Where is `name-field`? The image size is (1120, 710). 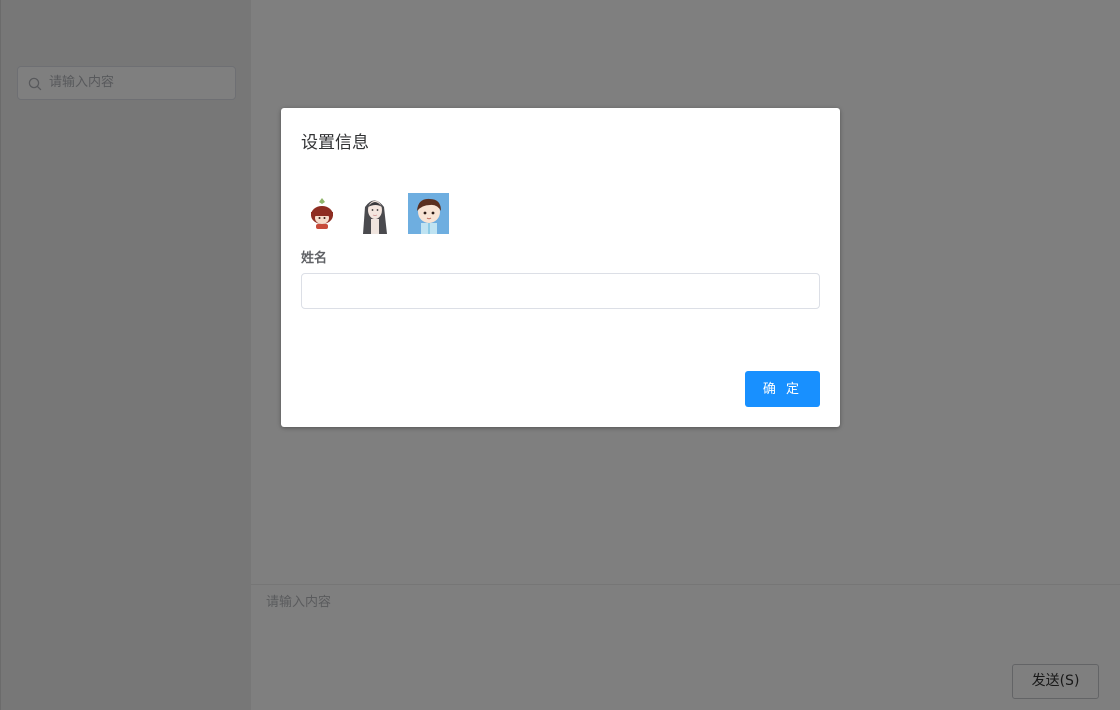 name-field is located at coordinates (560, 291).